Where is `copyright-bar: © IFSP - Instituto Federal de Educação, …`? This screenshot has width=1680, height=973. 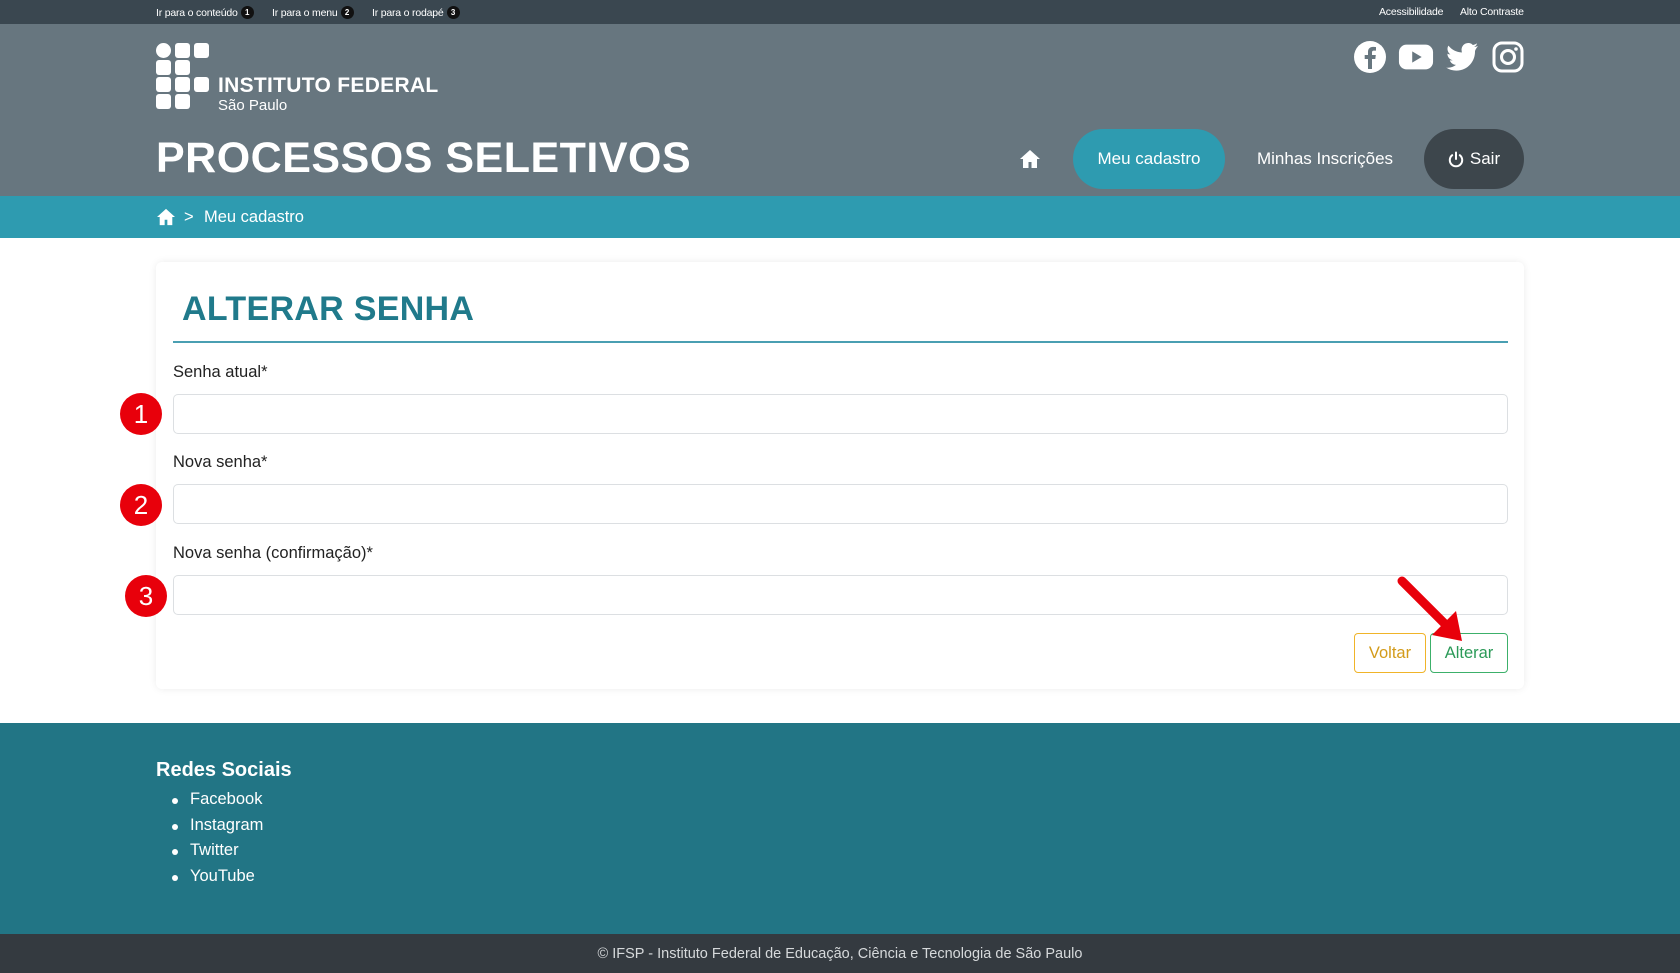 copyright-bar: © IFSP - Instituto Federal de Educação, … is located at coordinates (840, 953).